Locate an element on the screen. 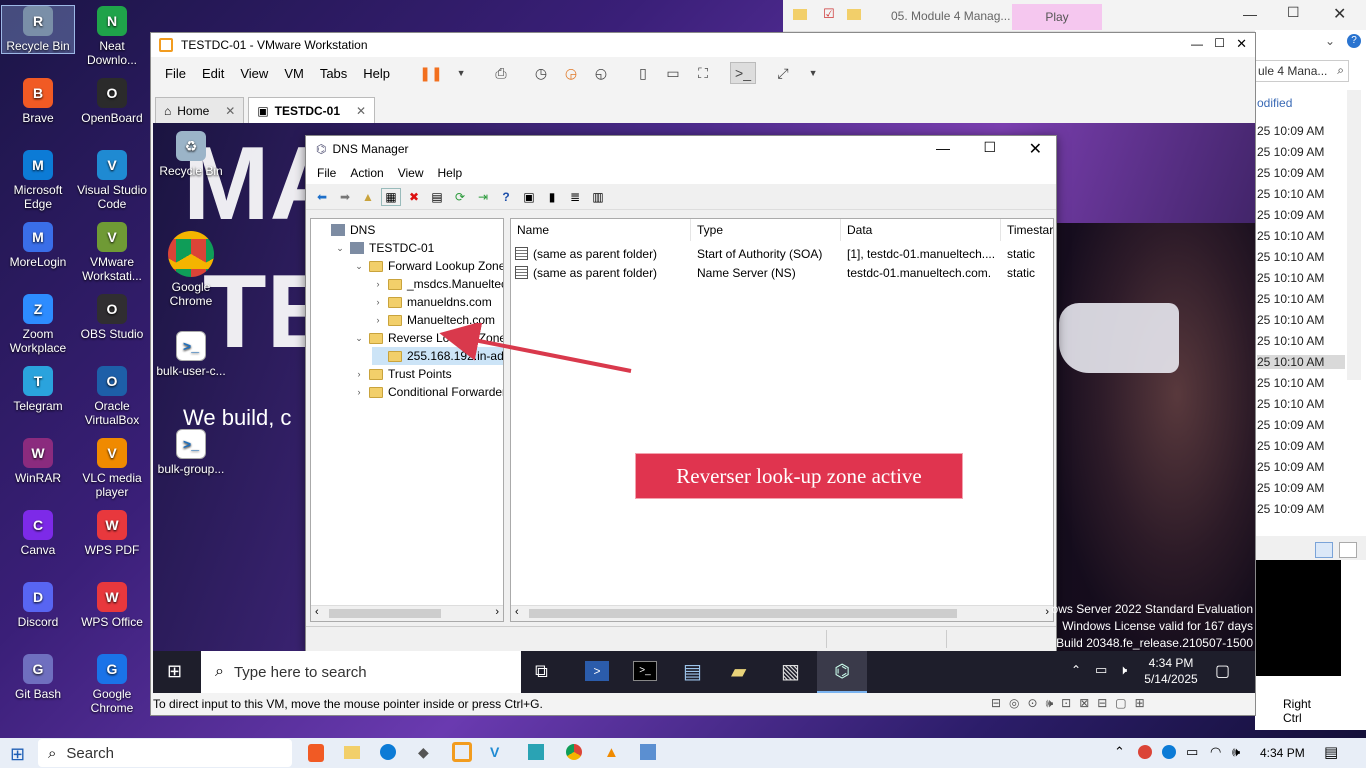  desktop-icon-git-bash: G Git Bash is located at coordinates (38, 677).